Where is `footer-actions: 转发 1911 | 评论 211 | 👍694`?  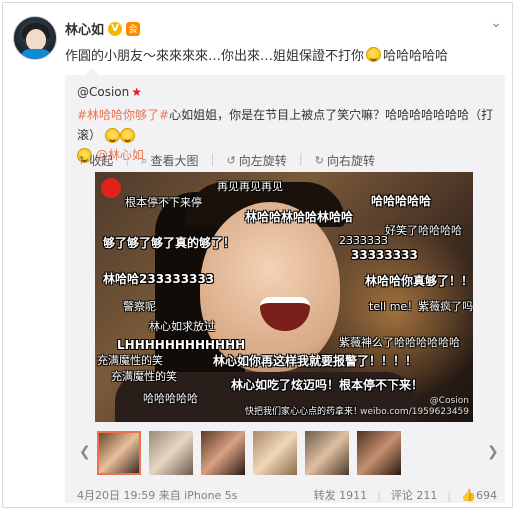 footer-actions: 转发 1911 | 评论 211 | 👍694 is located at coordinates (405, 495).